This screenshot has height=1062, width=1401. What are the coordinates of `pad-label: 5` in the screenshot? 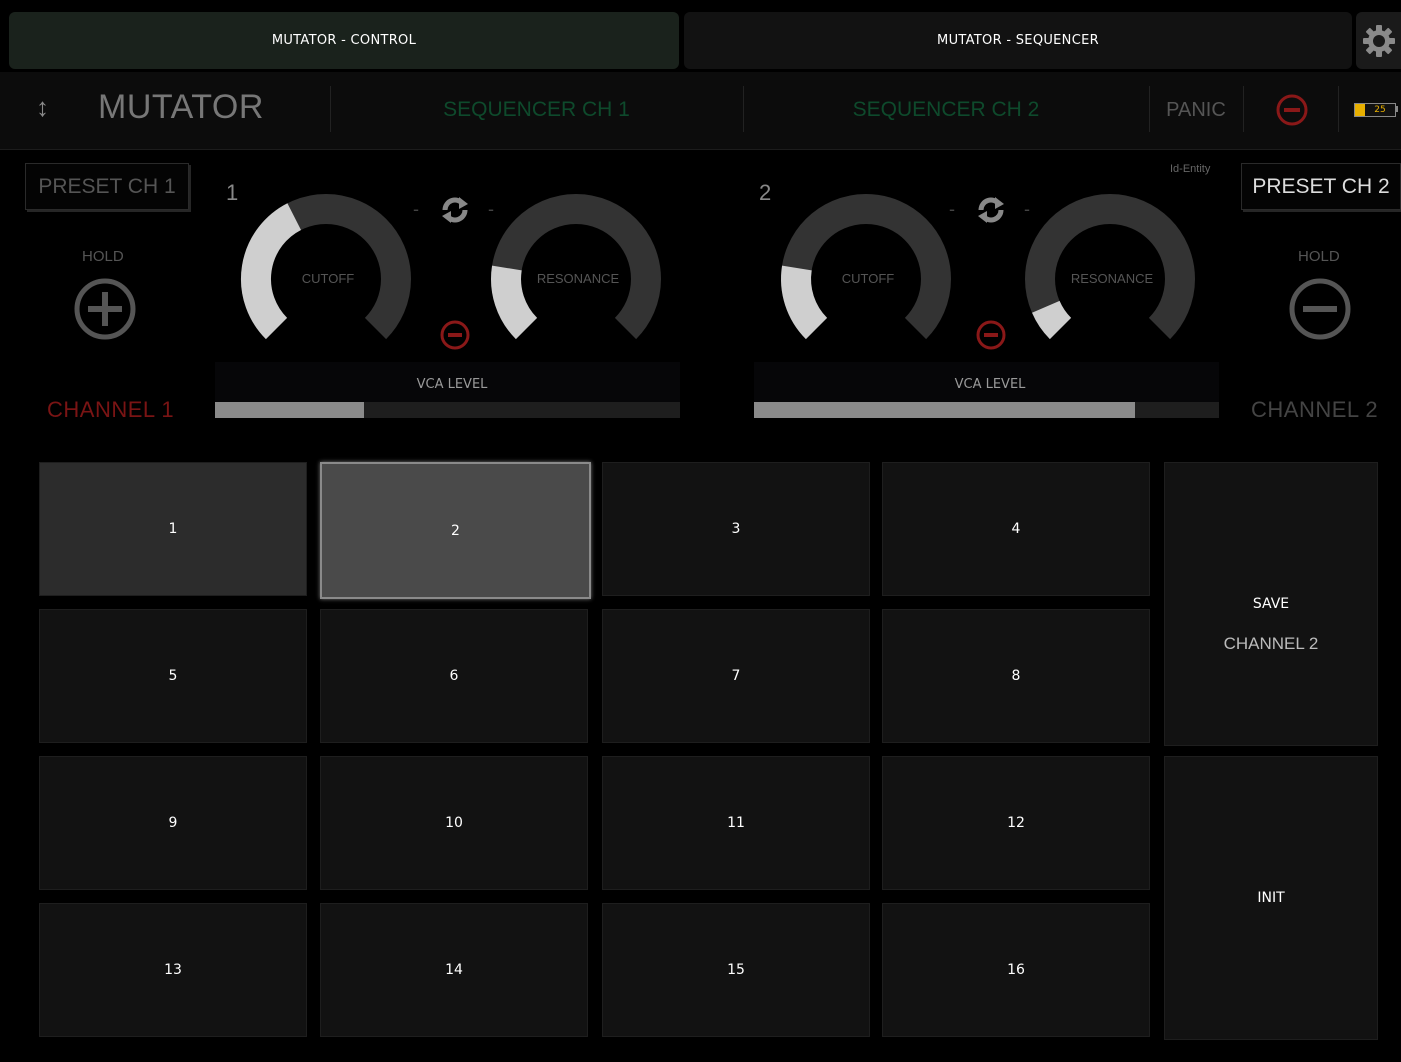 It's located at (173, 676).